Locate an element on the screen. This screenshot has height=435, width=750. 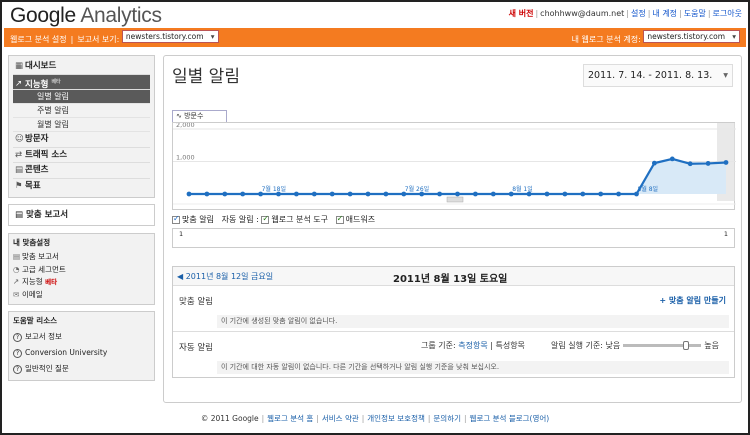
footer-privacy-link: 개인정보 보호정책 is located at coordinates (396, 418).